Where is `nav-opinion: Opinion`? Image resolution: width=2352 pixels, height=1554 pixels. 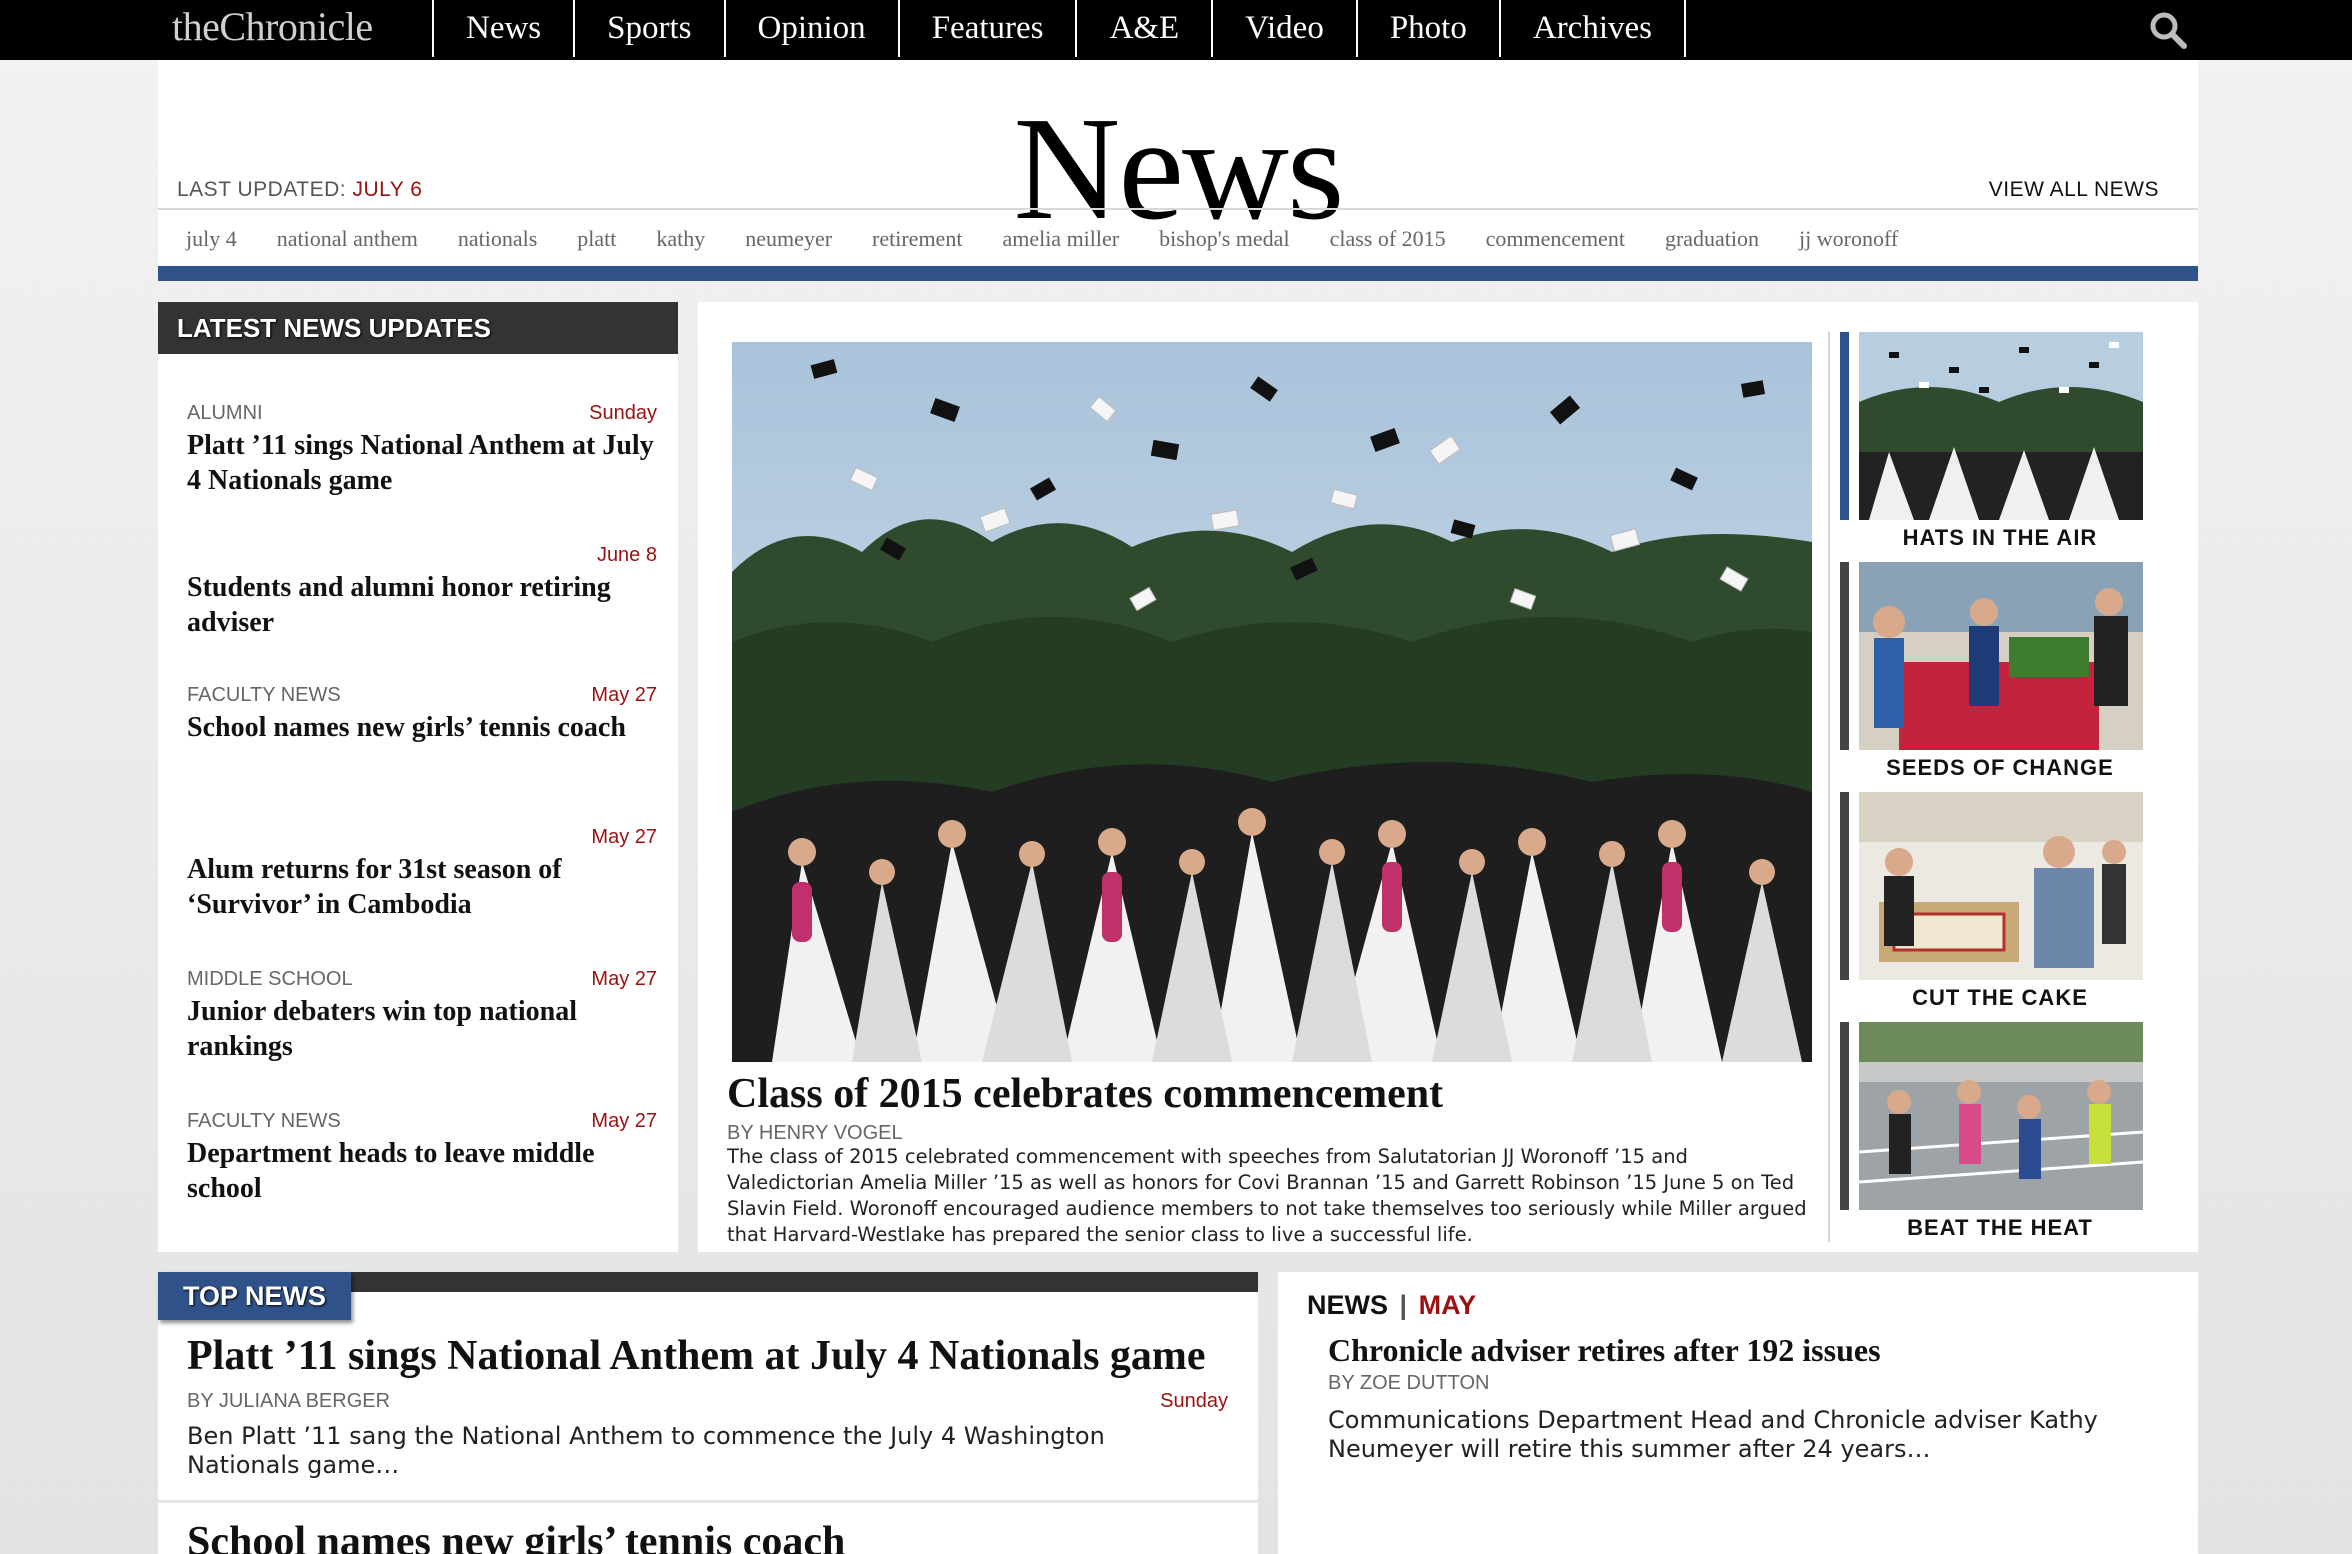 nav-opinion: Opinion is located at coordinates (810, 28).